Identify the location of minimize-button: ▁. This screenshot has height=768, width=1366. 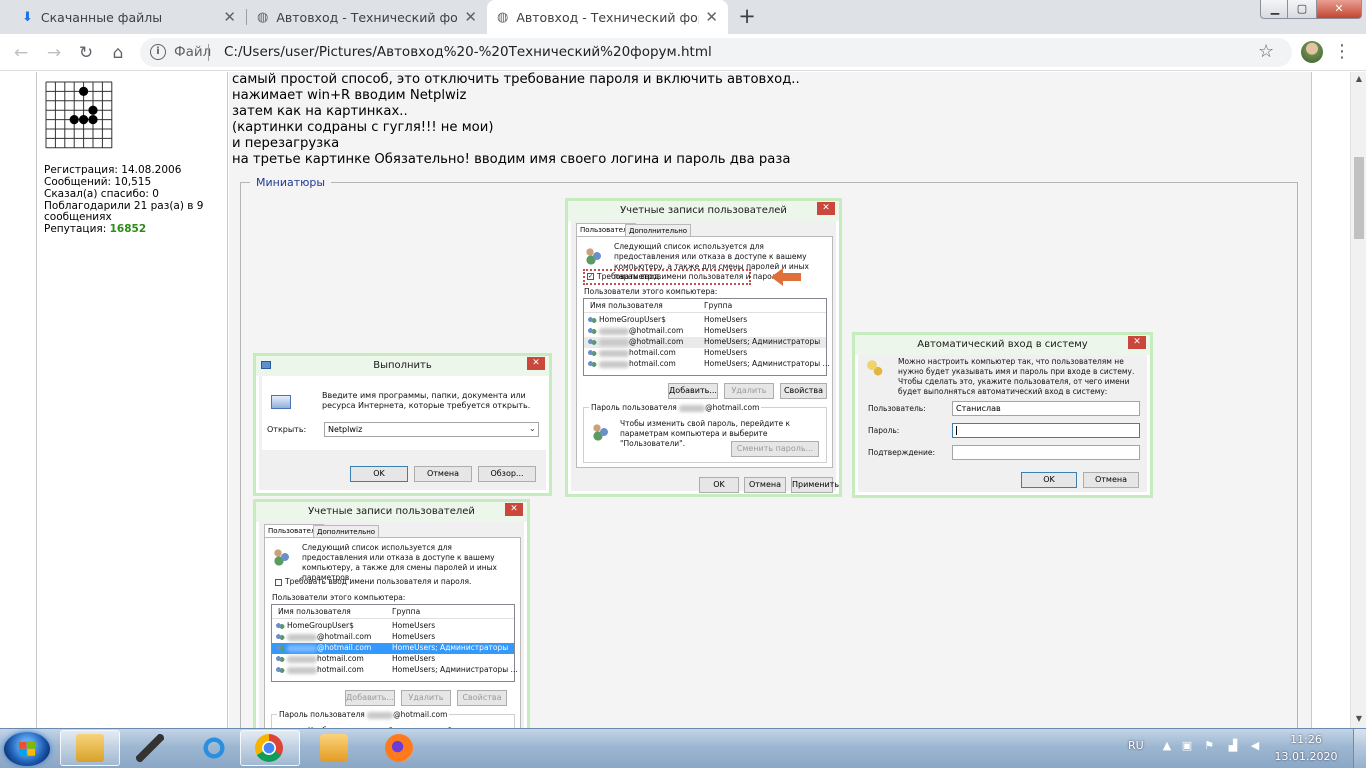
(1275, 9).